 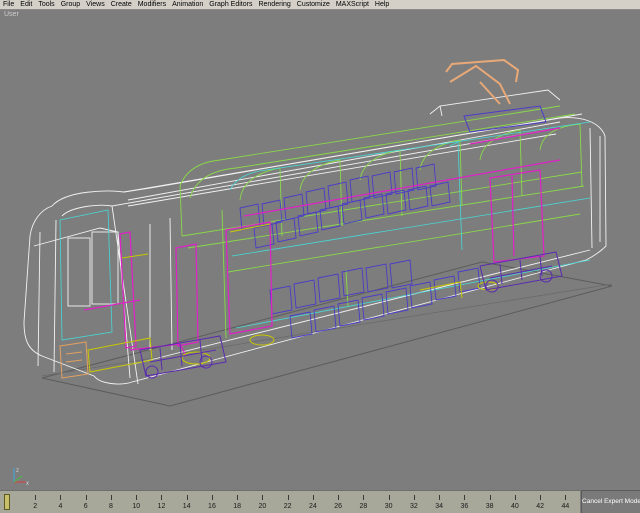 I want to click on menu-help: Help, so click(x=382, y=4).